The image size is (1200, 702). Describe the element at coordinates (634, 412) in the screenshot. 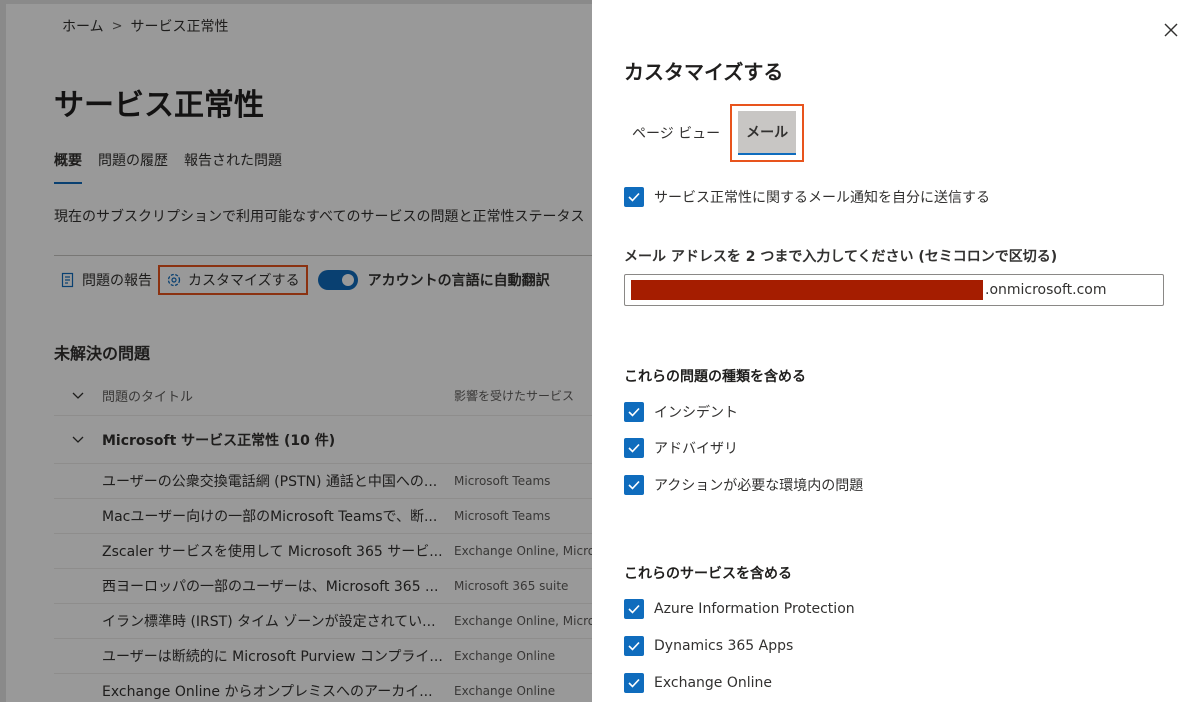

I see `incident-checkbox` at that location.